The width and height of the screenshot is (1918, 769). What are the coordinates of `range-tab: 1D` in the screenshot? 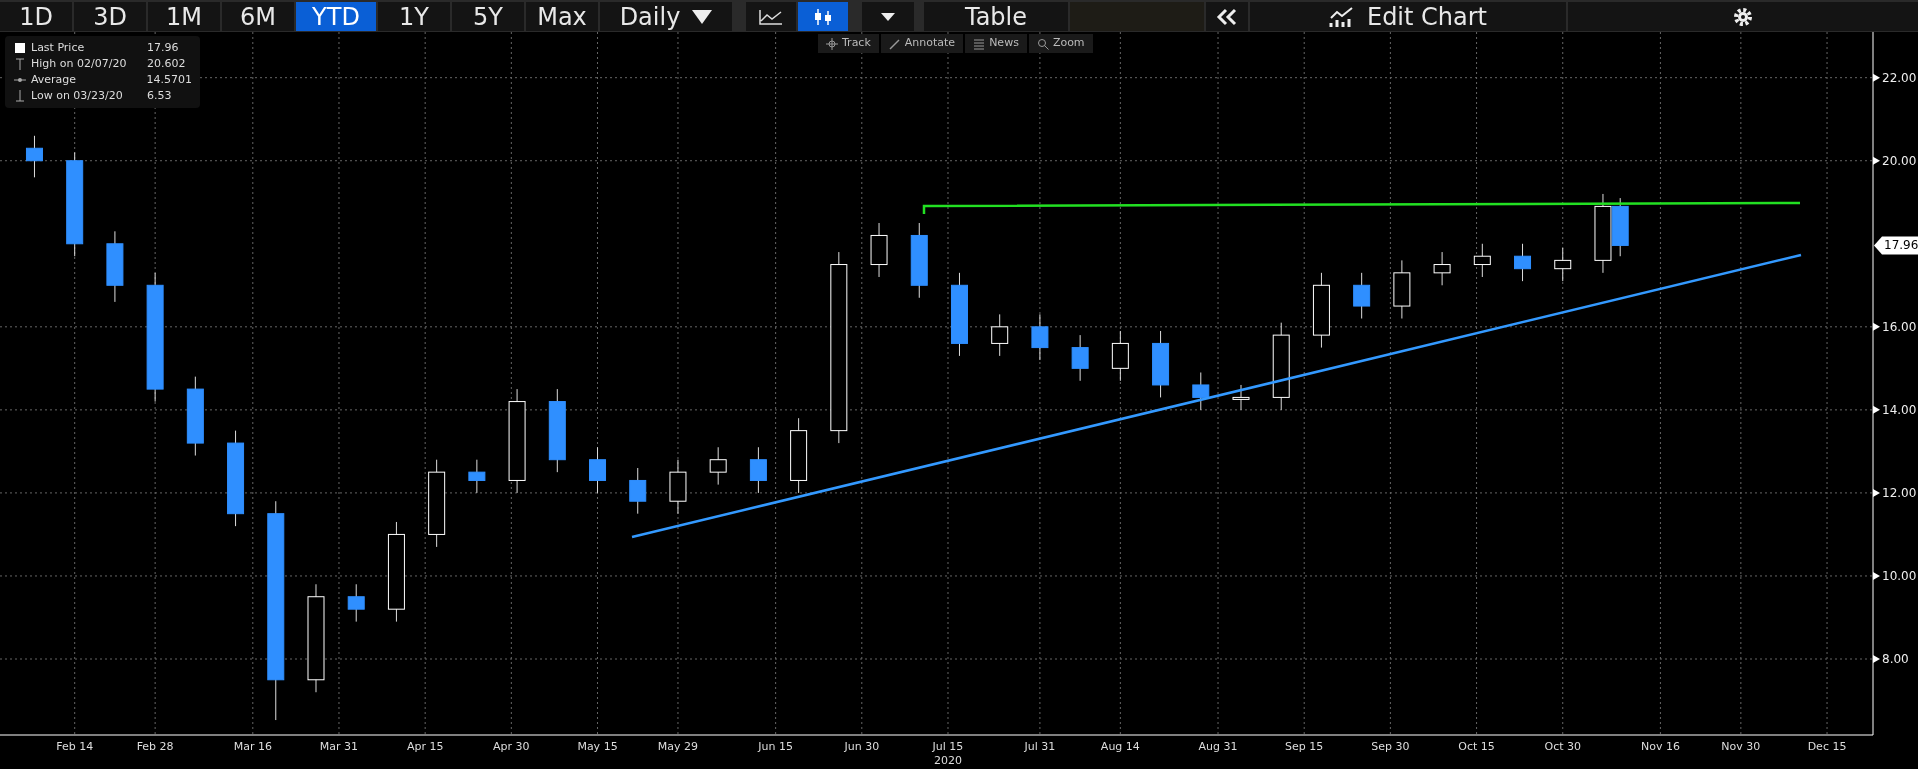 It's located at (36, 16).